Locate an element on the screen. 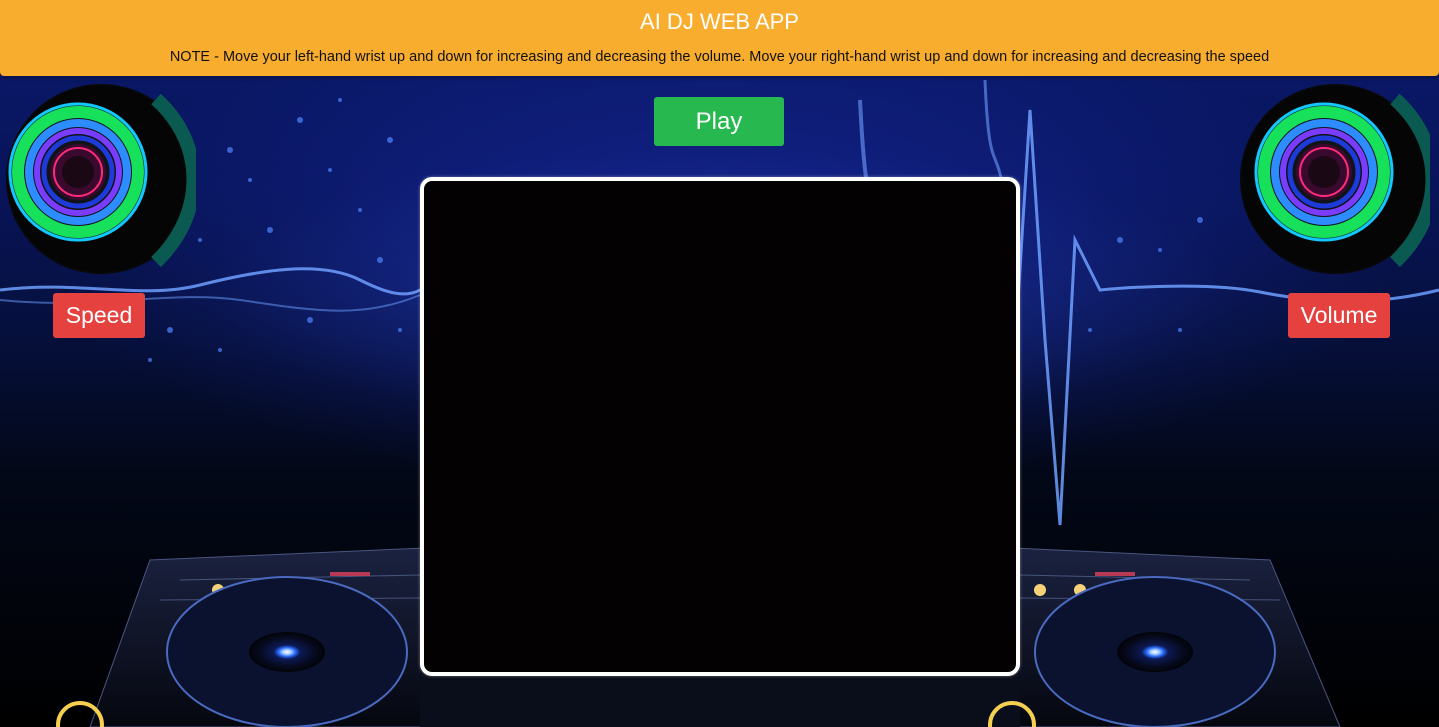  left-speaker is located at coordinates (103, 179).